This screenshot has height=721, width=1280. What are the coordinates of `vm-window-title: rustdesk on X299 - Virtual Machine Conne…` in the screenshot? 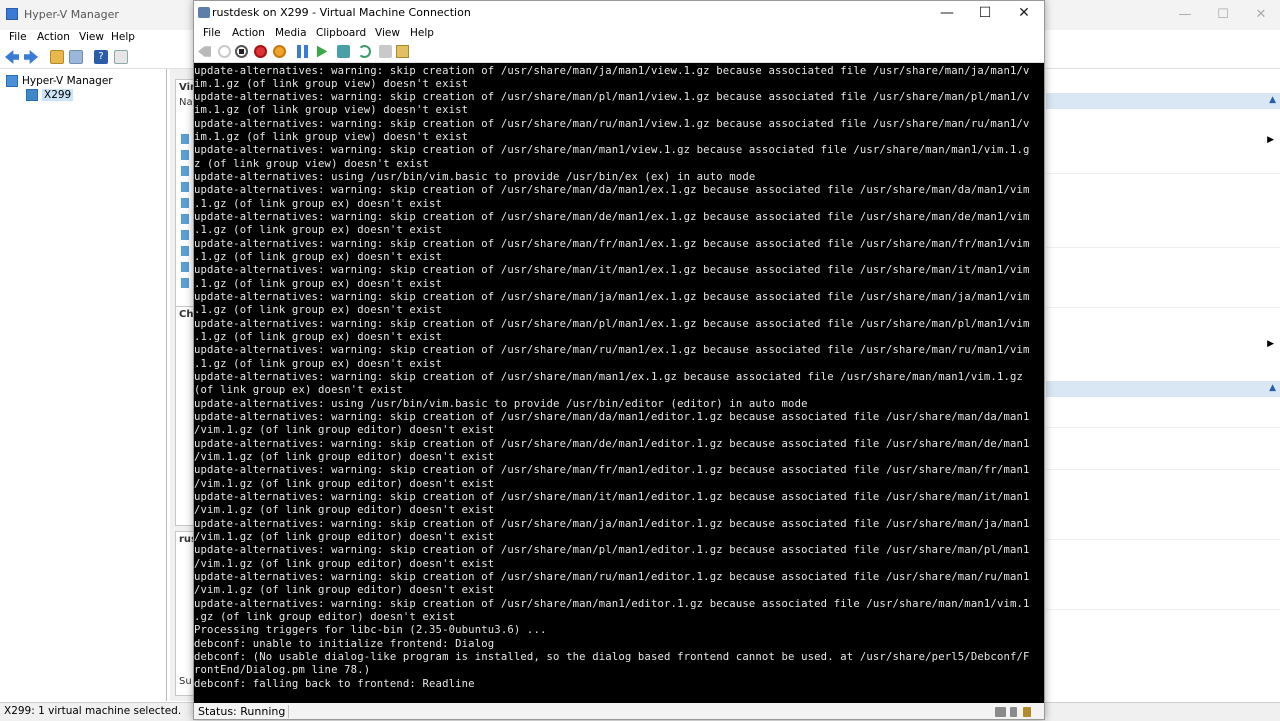 It's located at (341, 12).